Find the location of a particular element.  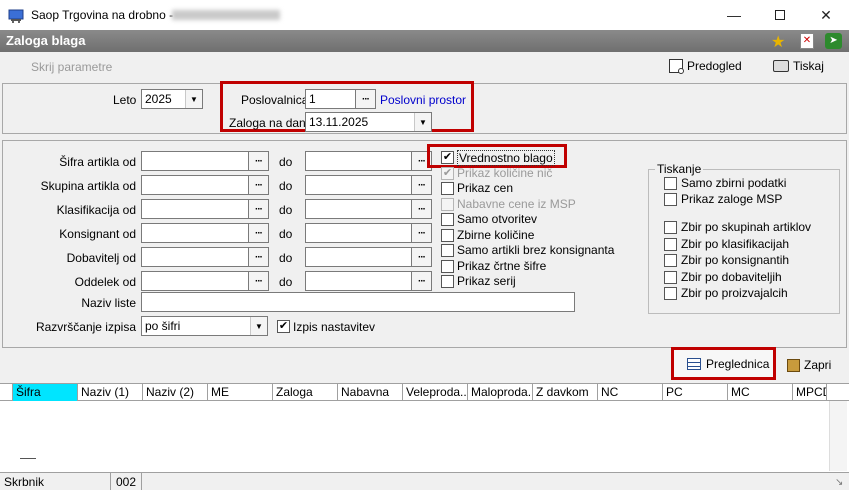

preview-button: Predogled is located at coordinates (705, 66).